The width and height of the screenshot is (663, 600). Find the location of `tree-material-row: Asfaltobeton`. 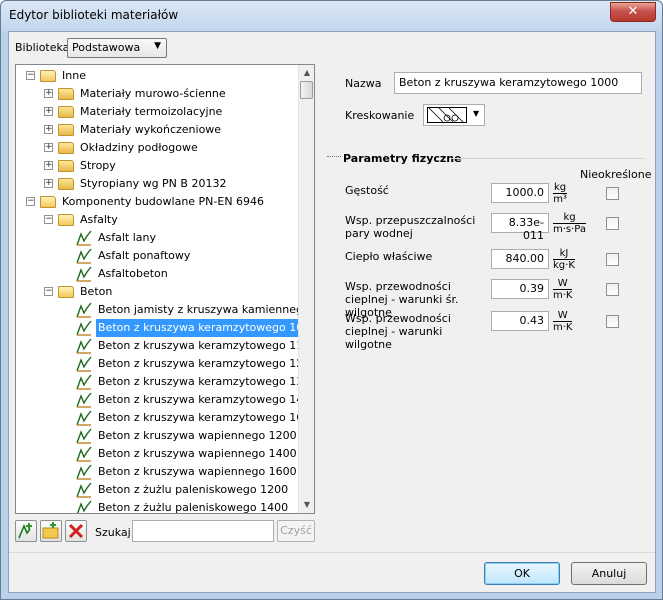

tree-material-row: Asfaltobeton is located at coordinates (156, 274).